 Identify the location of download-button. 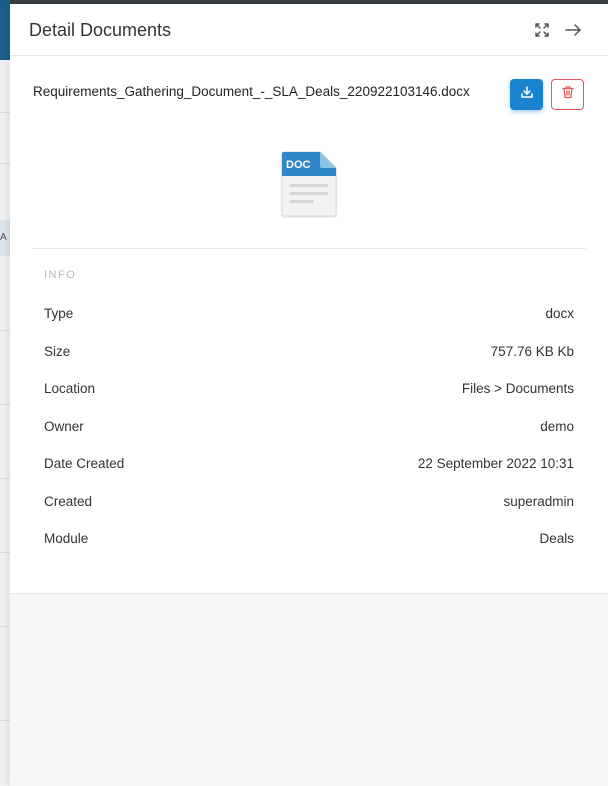
(526, 94).